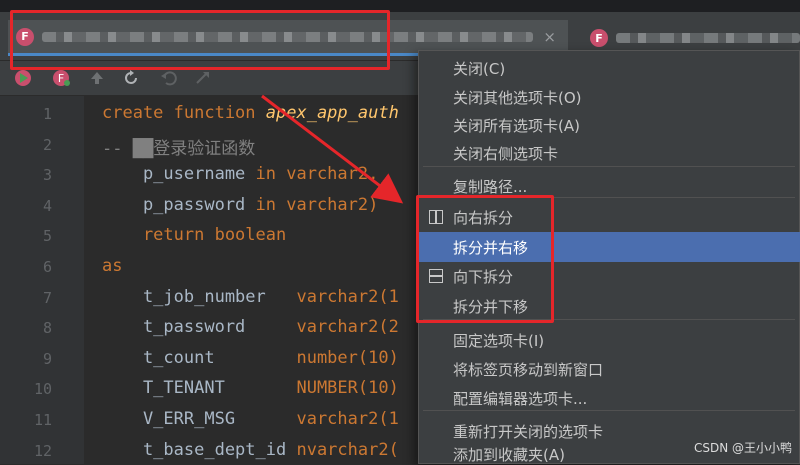 This screenshot has height=465, width=800. What do you see at coordinates (609, 68) in the screenshot?
I see `menu-item: 关闭(C)` at bounding box center [609, 68].